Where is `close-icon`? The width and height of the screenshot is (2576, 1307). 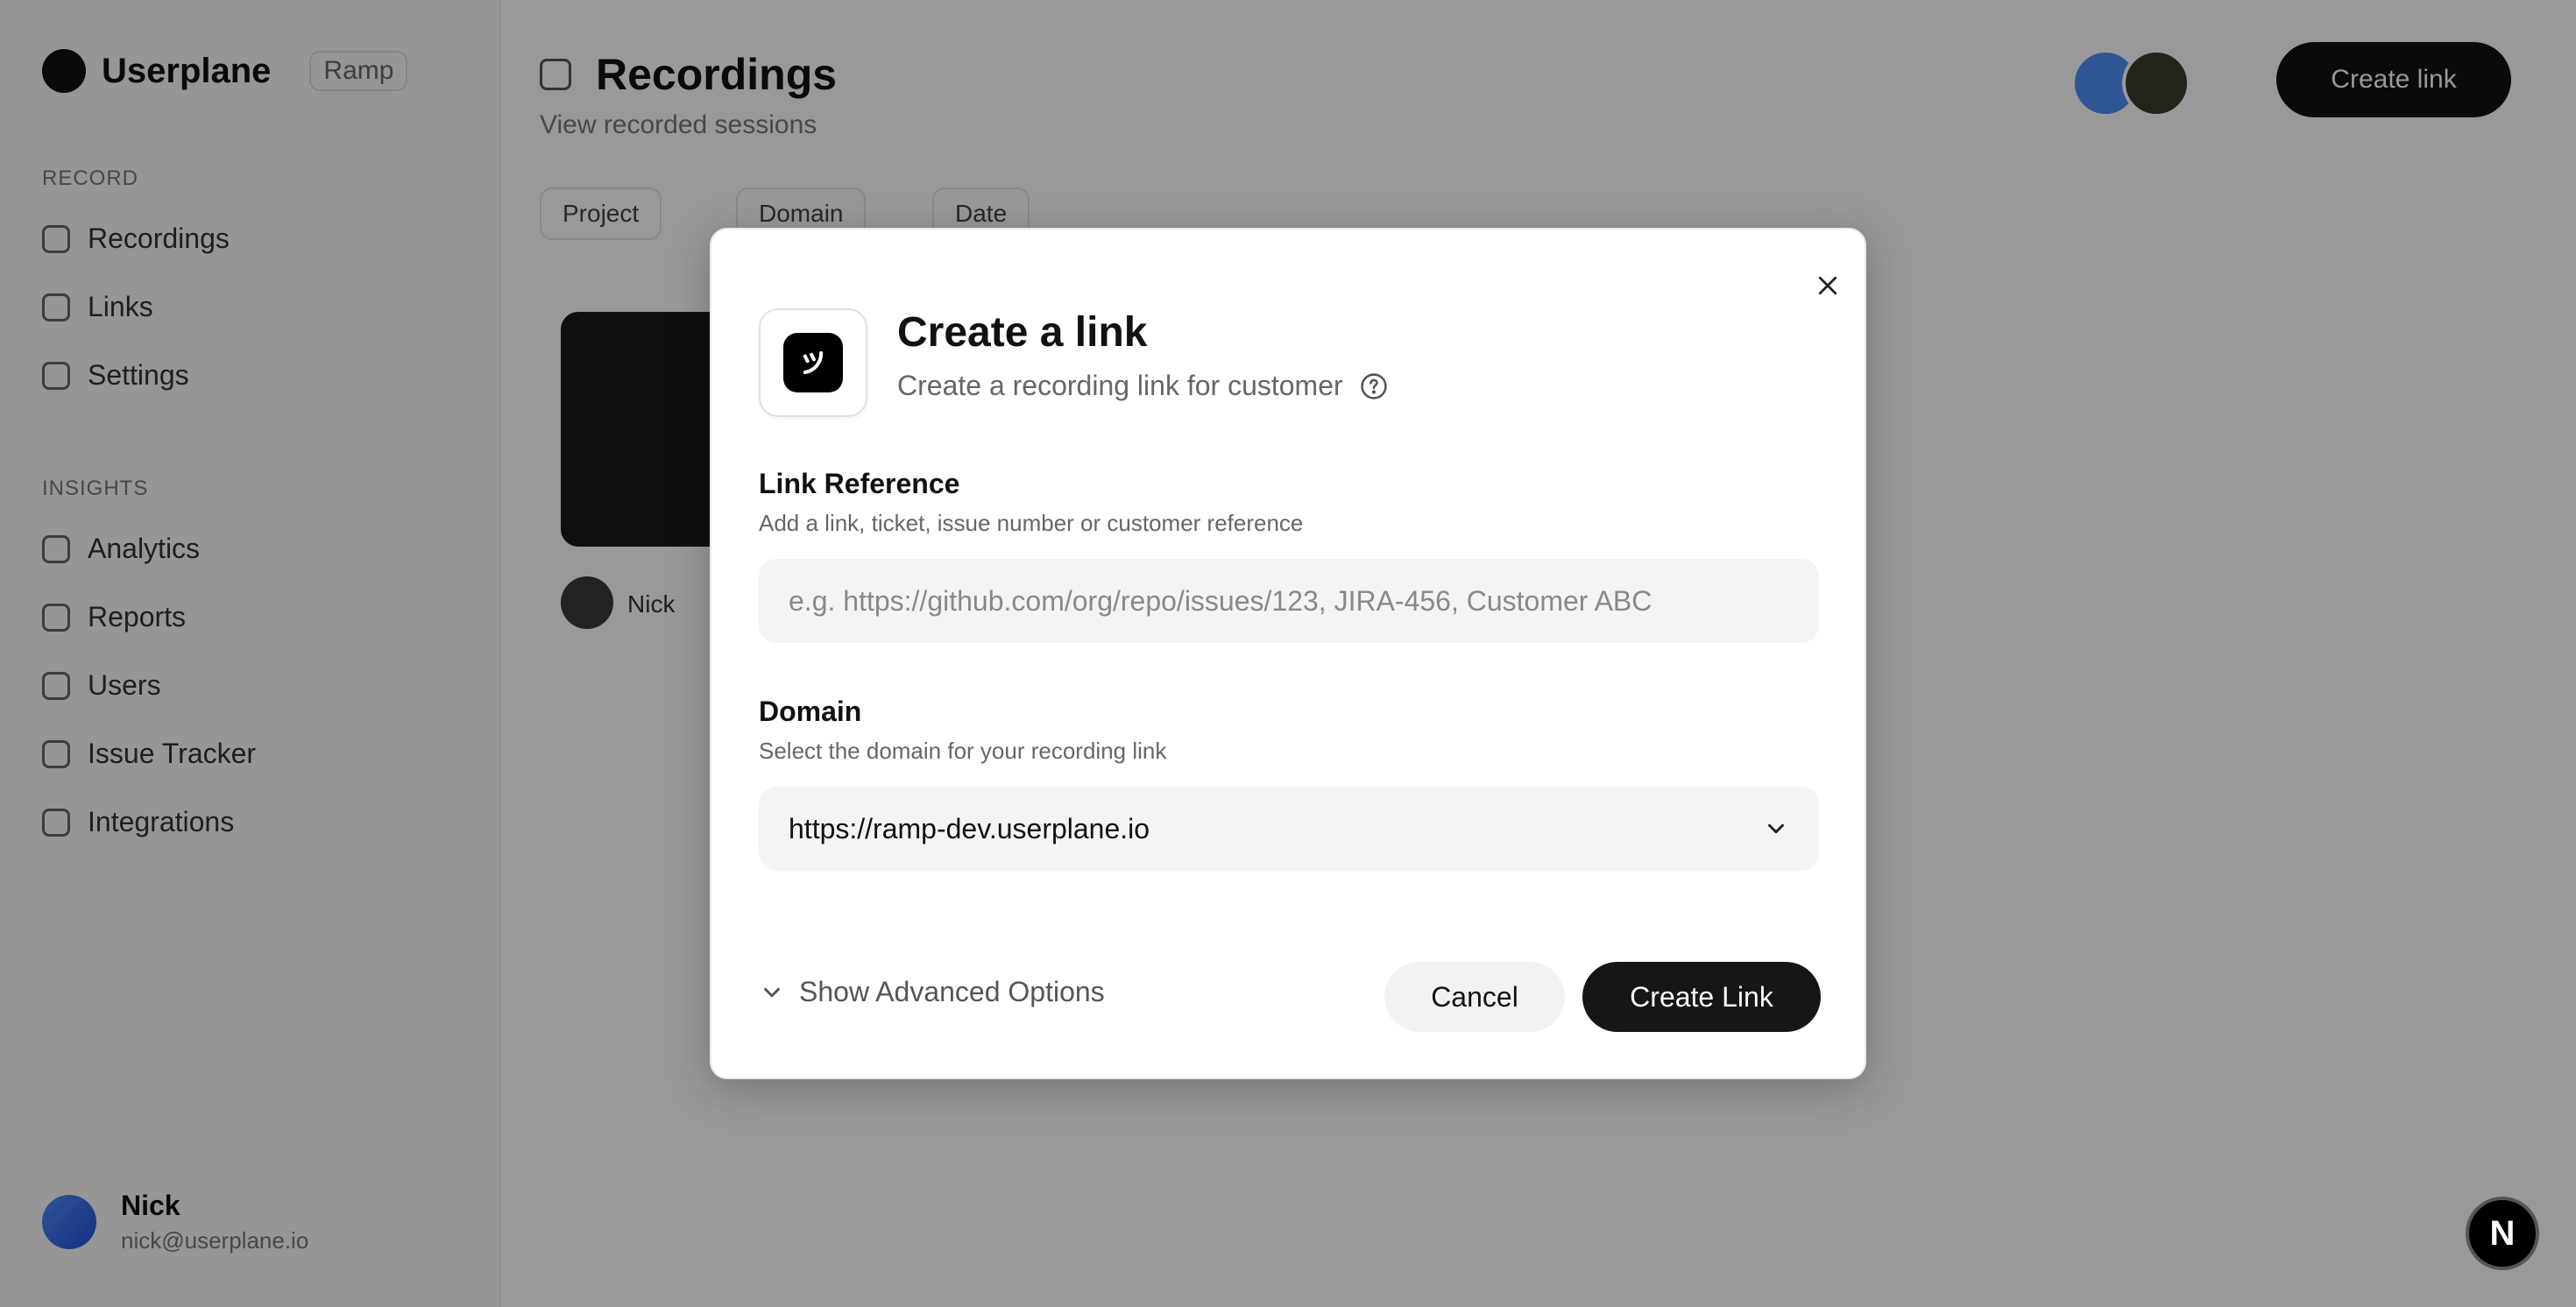
close-icon is located at coordinates (1827, 285).